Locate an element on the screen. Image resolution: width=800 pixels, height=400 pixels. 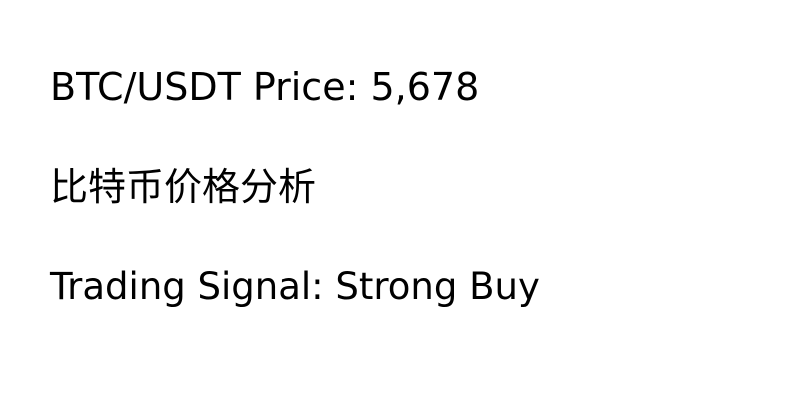
trading-signal-text: Trading Signal: Strong Buy is located at coordinates (295, 286).